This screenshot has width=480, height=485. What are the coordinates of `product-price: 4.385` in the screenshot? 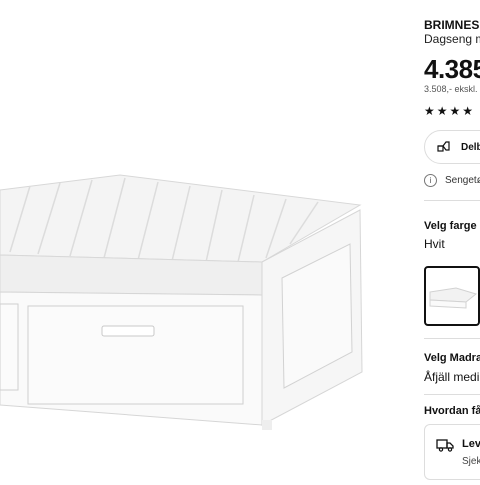 It's located at (452, 69).